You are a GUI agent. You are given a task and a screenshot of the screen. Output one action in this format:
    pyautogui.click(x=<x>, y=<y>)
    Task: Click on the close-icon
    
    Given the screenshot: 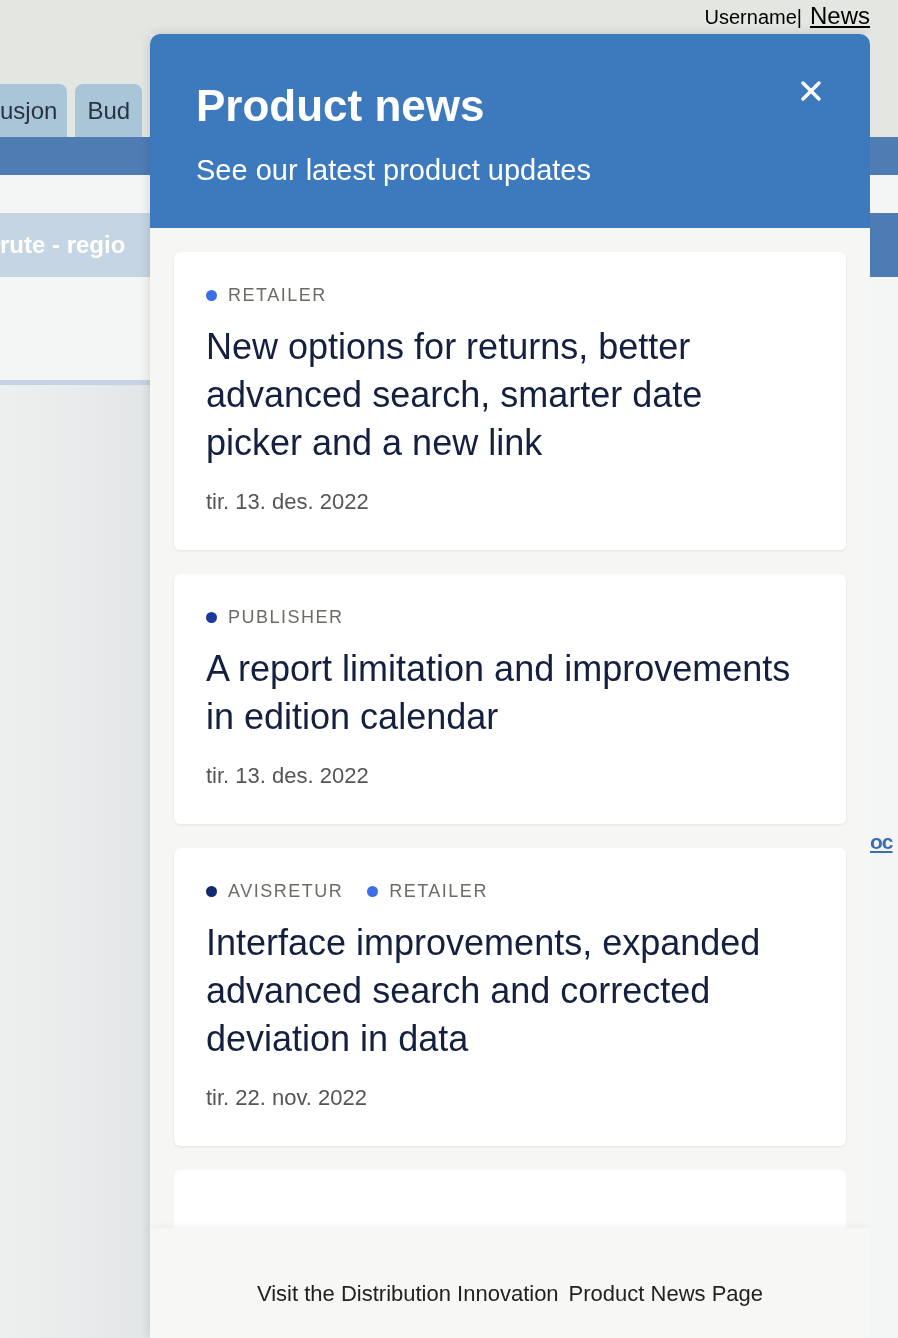 What is the action you would take?
    pyautogui.click(x=811, y=91)
    